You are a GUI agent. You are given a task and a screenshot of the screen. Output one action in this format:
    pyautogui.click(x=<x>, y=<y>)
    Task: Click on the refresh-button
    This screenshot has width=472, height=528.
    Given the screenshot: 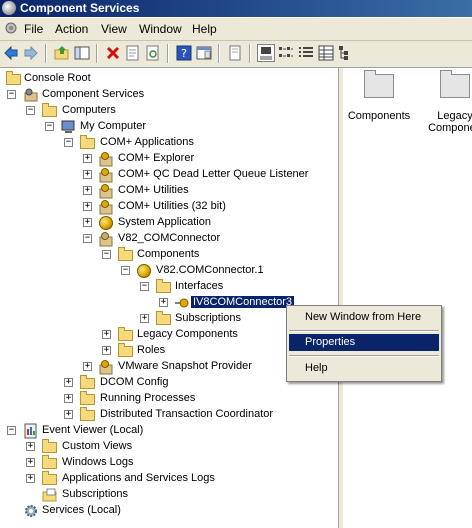 What is the action you would take?
    pyautogui.click(x=153, y=53)
    